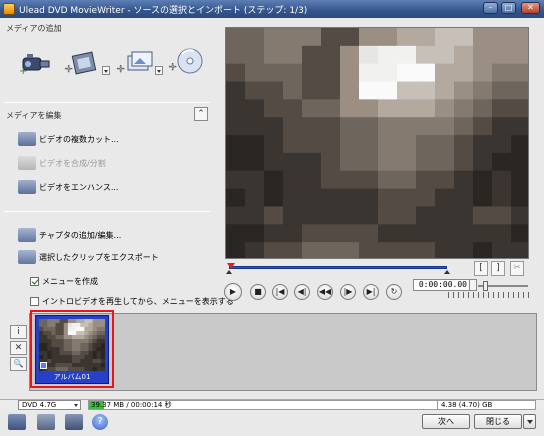 This screenshot has width=544, height=436. I want to click on capacity-limit-mark, so click(437, 405).